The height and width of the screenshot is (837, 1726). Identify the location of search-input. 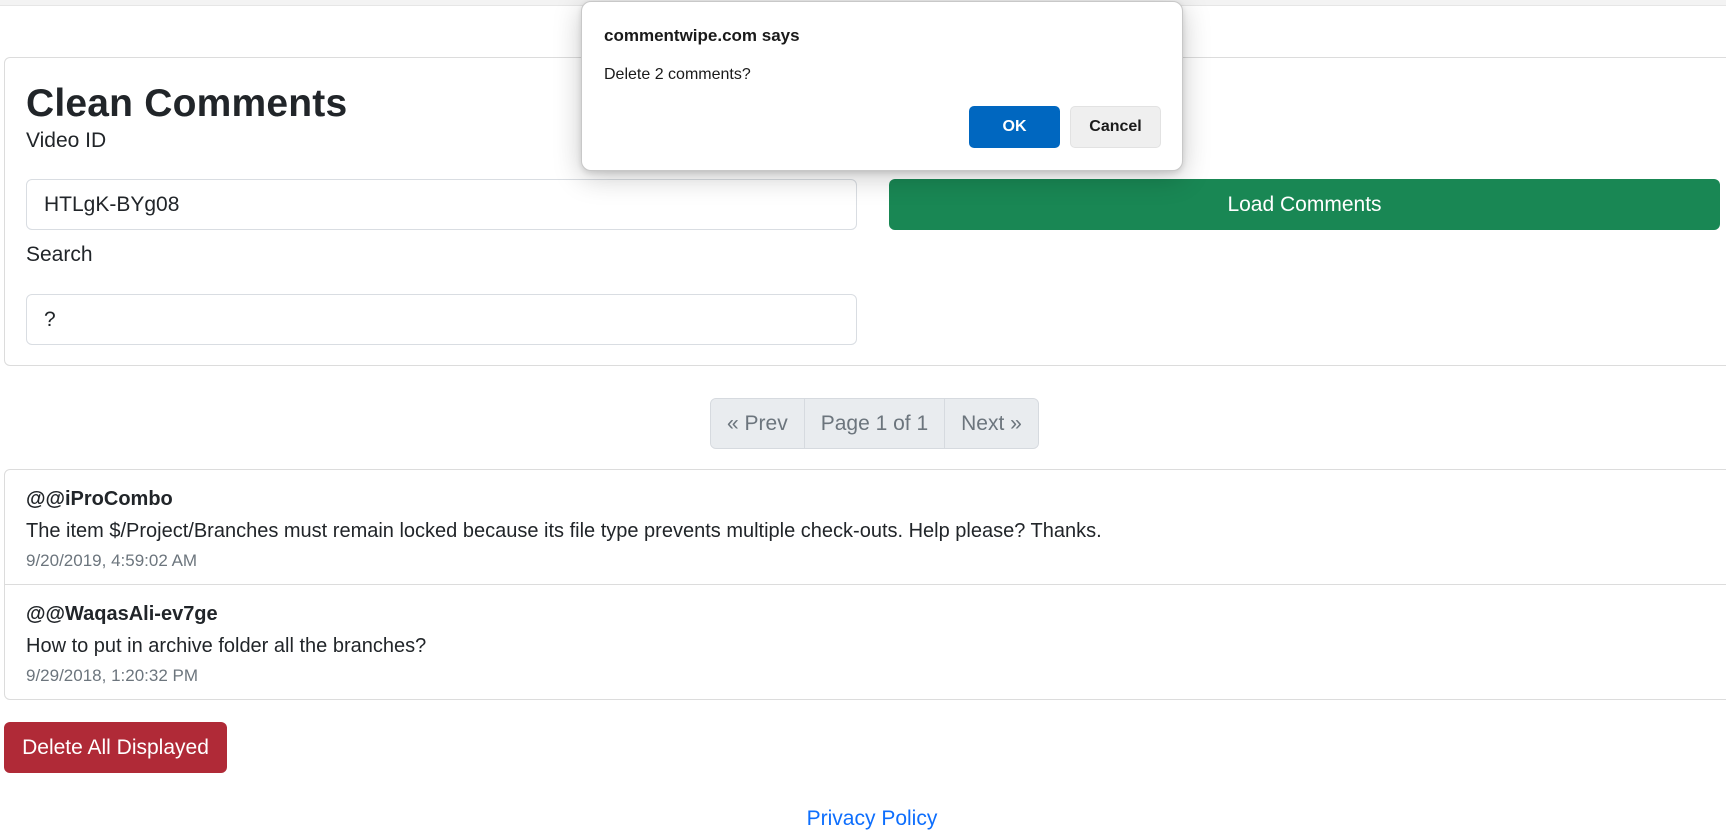
(441, 319).